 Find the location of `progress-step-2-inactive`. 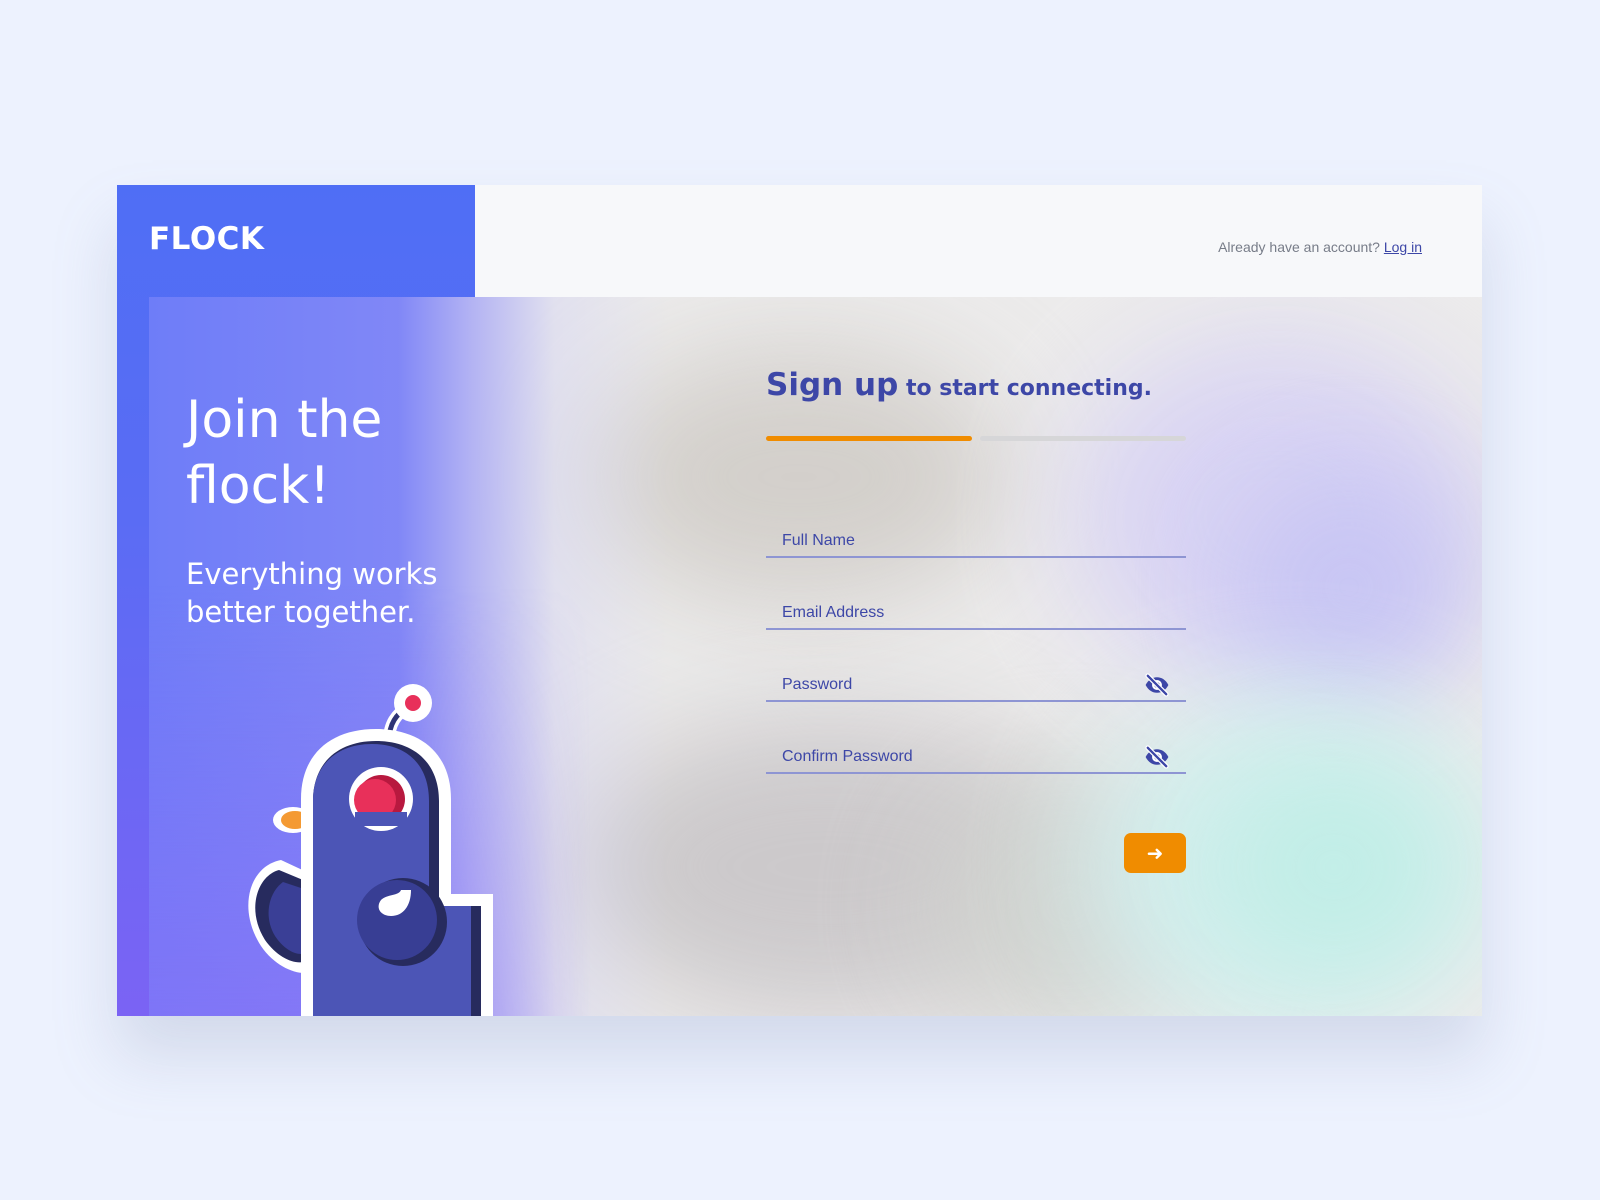

progress-step-2-inactive is located at coordinates (1083, 438).